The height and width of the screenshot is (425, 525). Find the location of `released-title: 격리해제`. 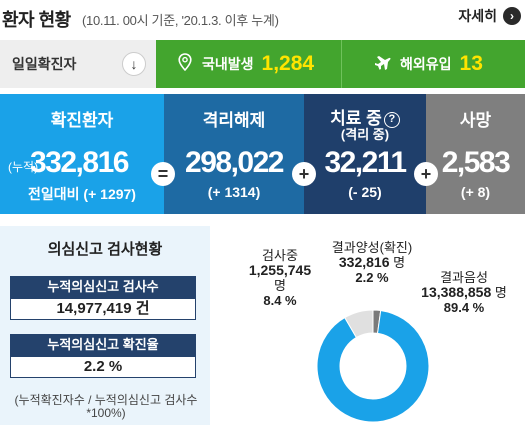

released-title: 격리해제 is located at coordinates (234, 120).